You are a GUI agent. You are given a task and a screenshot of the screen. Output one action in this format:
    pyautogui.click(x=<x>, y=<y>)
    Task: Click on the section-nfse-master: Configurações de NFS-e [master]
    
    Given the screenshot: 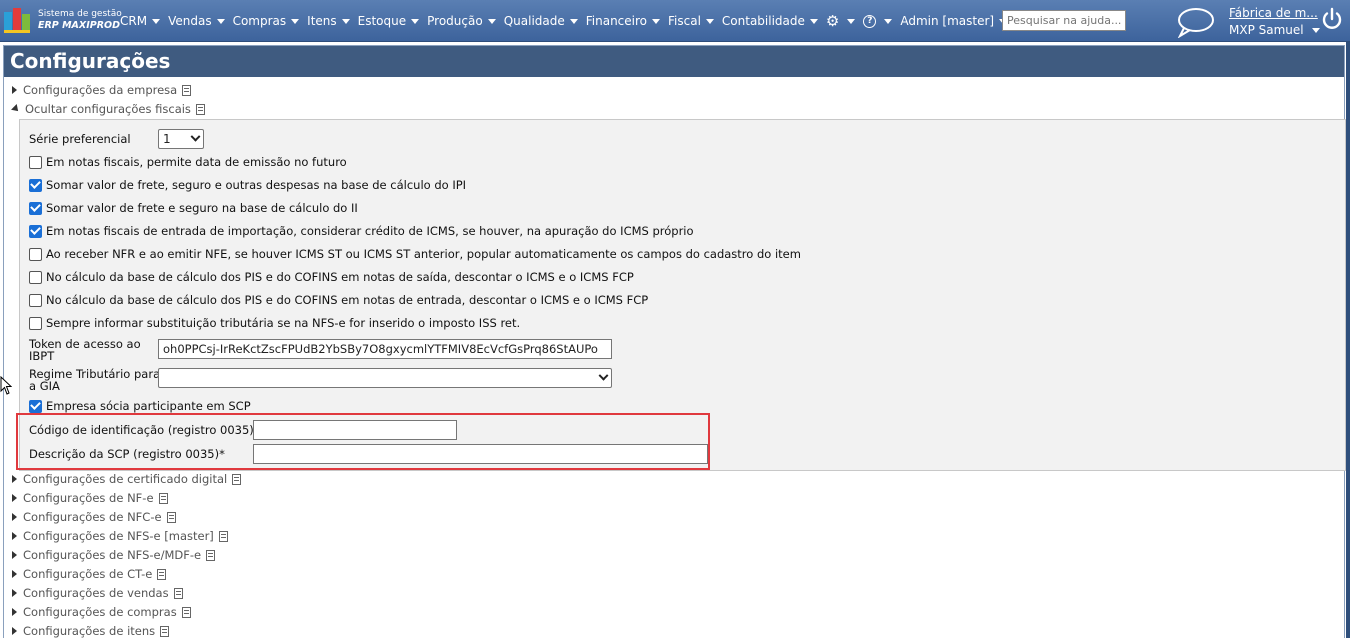 What is the action you would take?
    pyautogui.click(x=120, y=536)
    